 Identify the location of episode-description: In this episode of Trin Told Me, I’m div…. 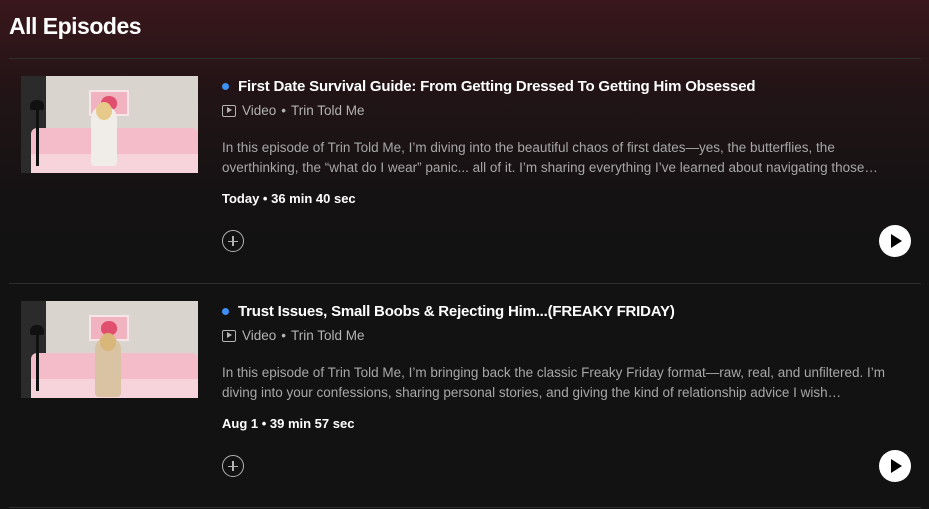
(550, 157).